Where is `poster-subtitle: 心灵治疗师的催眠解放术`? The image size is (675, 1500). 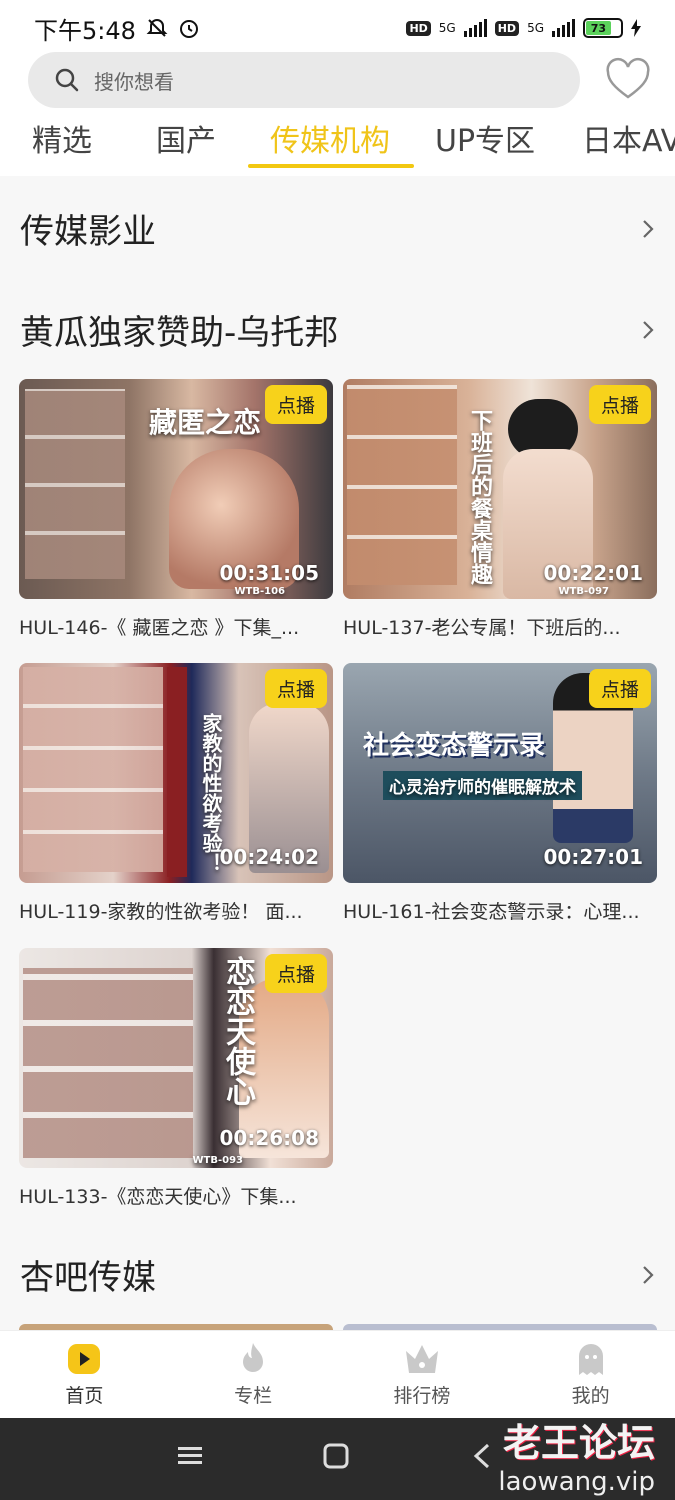 poster-subtitle: 心灵治疗师的催眠解放术 is located at coordinates (482, 785).